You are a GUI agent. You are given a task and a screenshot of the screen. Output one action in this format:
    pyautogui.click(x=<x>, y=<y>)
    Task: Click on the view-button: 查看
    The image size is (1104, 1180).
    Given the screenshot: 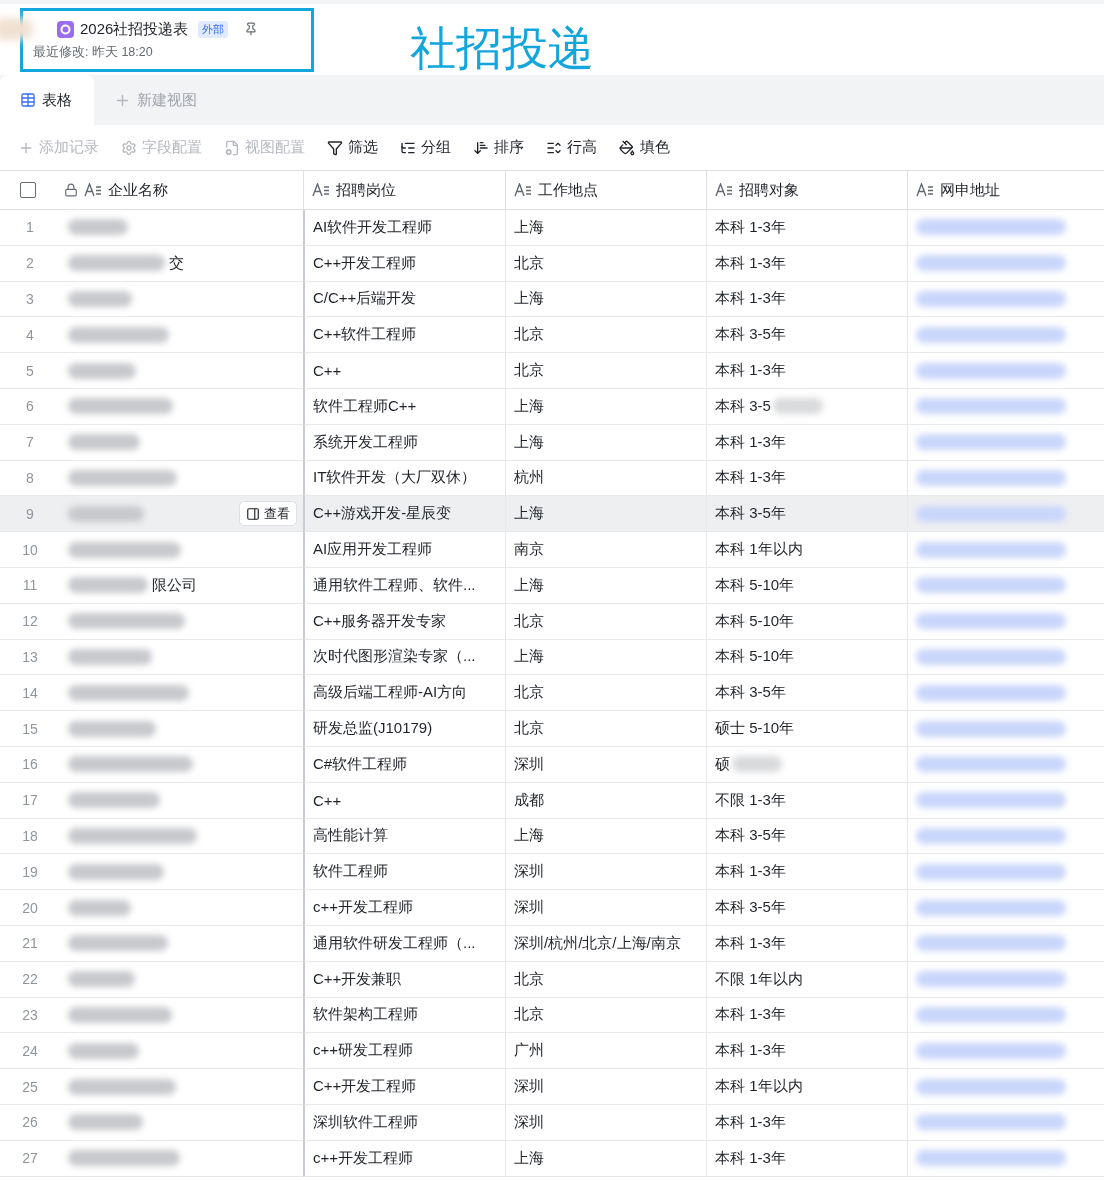 What is the action you would take?
    pyautogui.click(x=268, y=514)
    